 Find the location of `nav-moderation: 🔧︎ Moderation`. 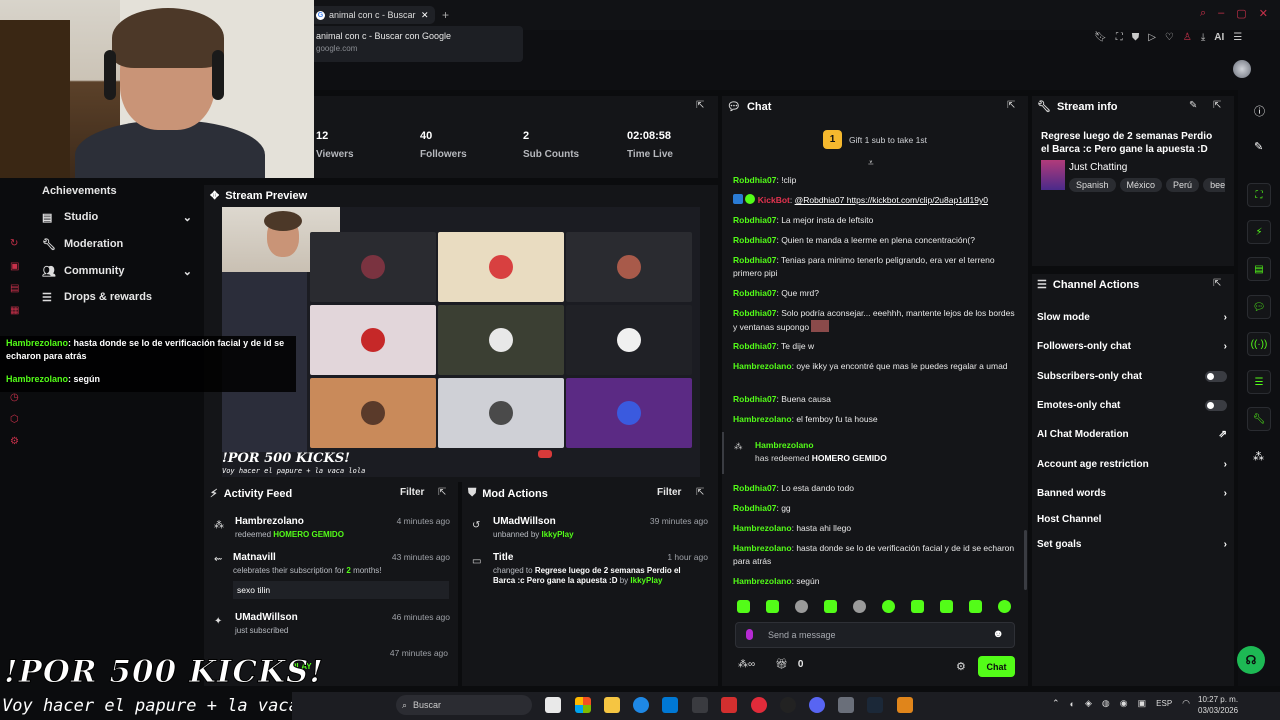

nav-moderation: 🔧︎ Moderation is located at coordinates (82, 244).